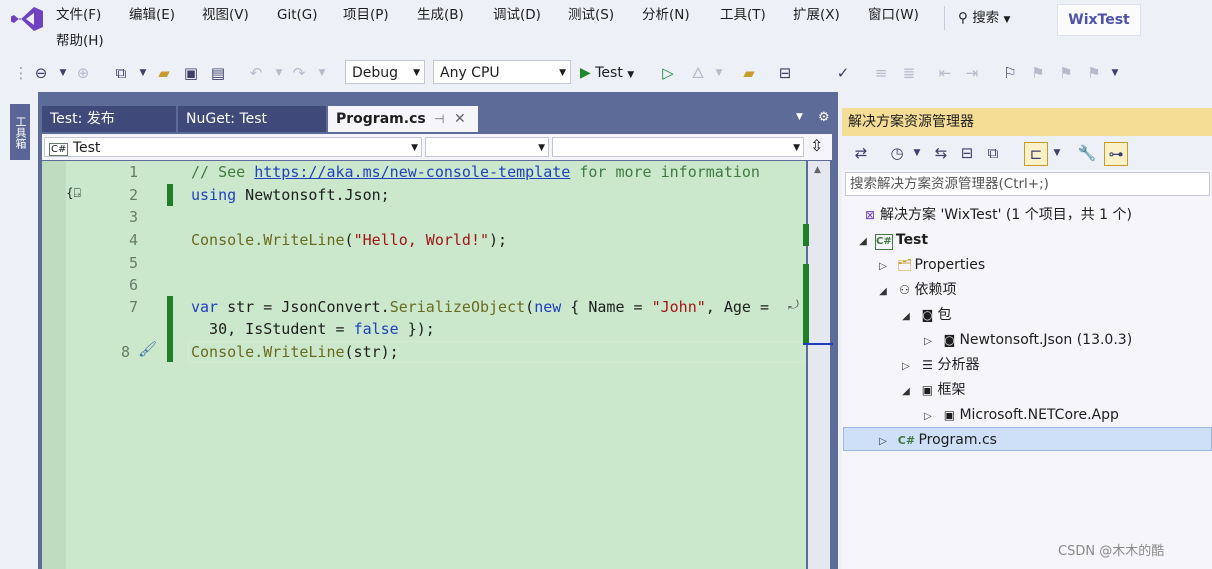 This screenshot has width=1212, height=569. What do you see at coordinates (1116, 154) in the screenshot?
I see `preview-selected-icon: ⊶` at bounding box center [1116, 154].